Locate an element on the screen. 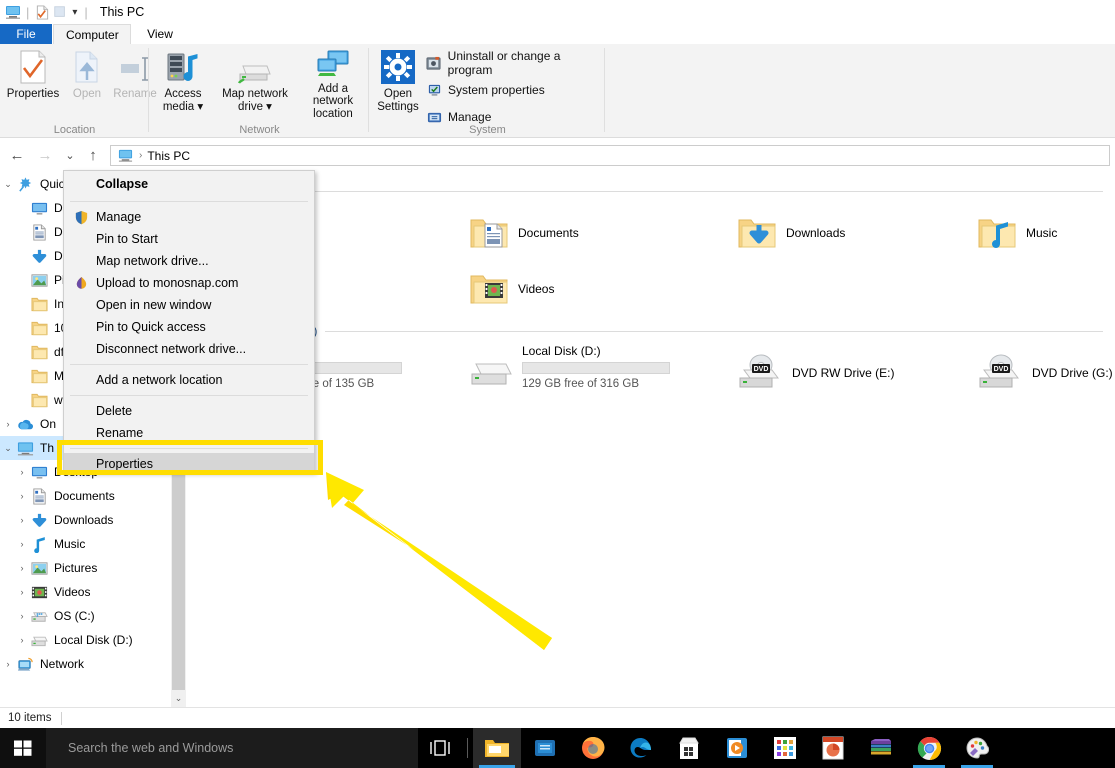  back-button: ← is located at coordinates (17, 155).